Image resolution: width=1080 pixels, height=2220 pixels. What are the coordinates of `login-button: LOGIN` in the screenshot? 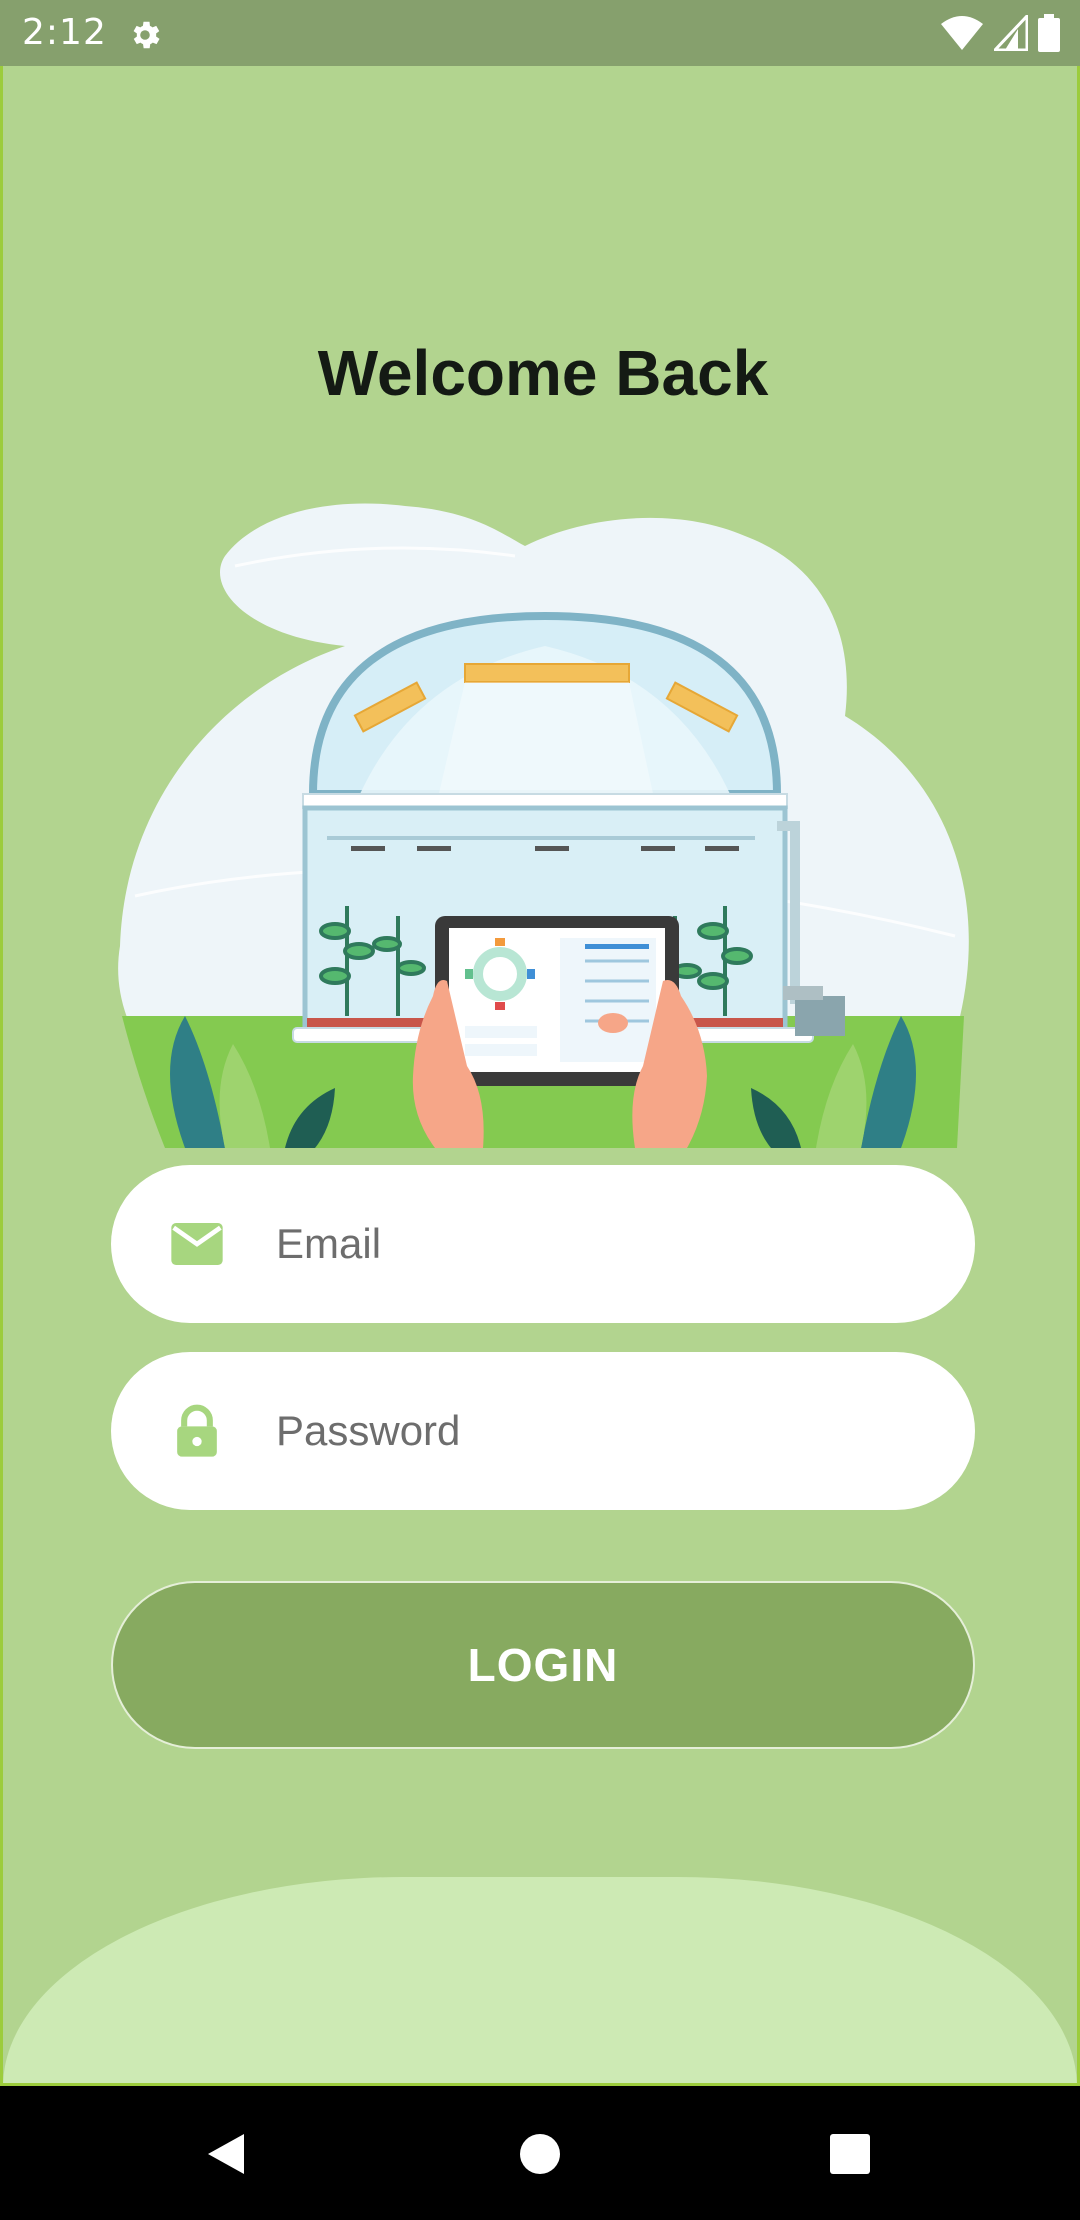 It's located at (543, 1665).